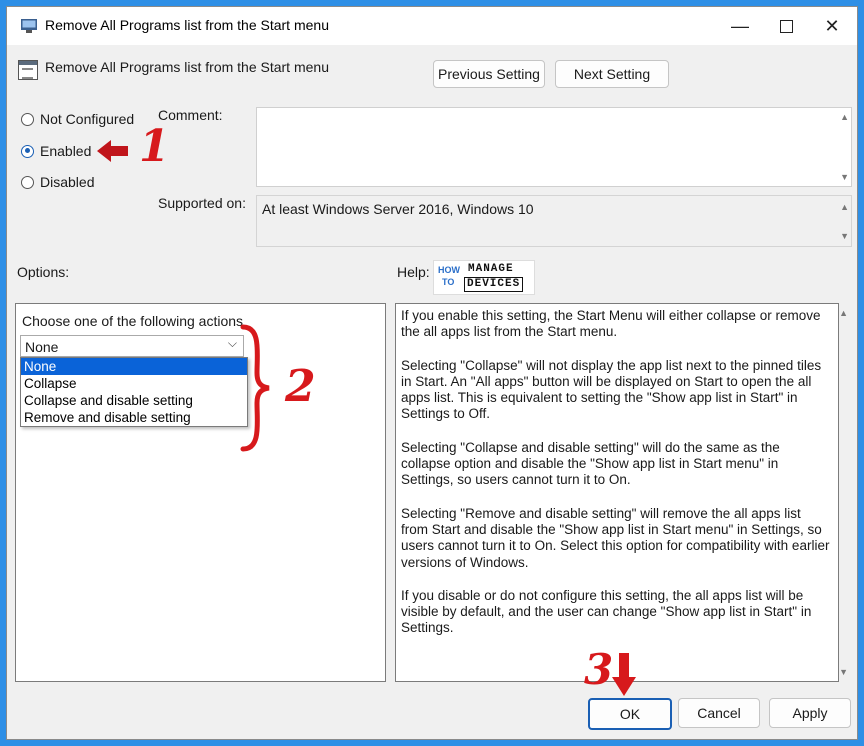  I want to click on annotation-step-1: 1, so click(154, 146).